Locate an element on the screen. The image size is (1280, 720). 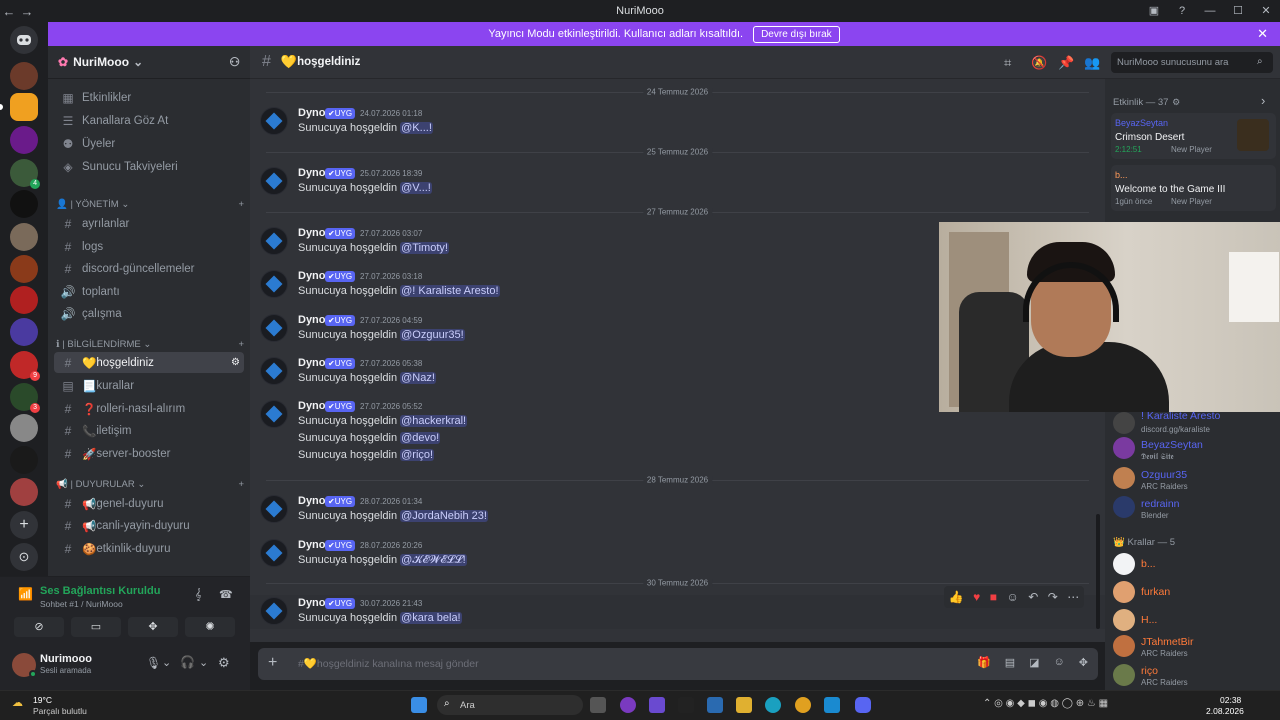
member-item: redrainn Blender is located at coordinates (1195, 510).